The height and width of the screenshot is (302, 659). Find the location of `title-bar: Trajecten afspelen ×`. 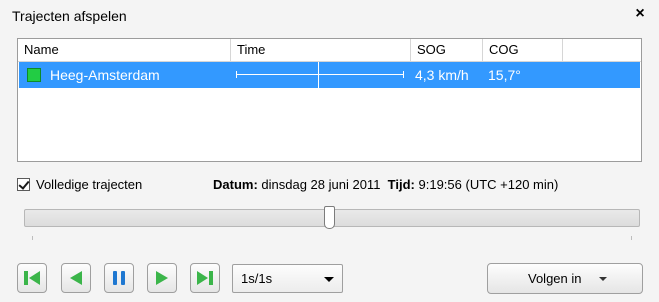

title-bar: Trajecten afspelen × is located at coordinates (329, 15).